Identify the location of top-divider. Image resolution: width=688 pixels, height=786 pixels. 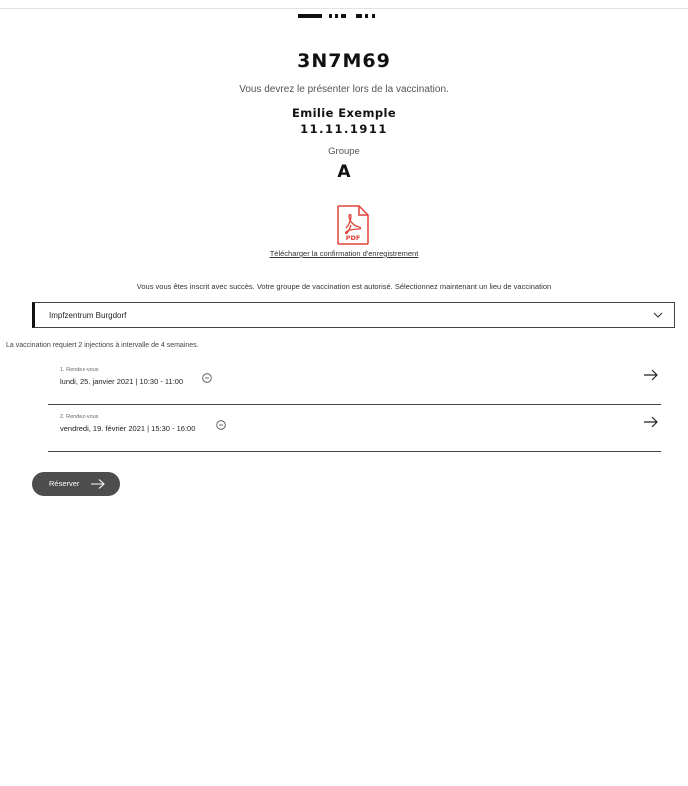
(344, 8).